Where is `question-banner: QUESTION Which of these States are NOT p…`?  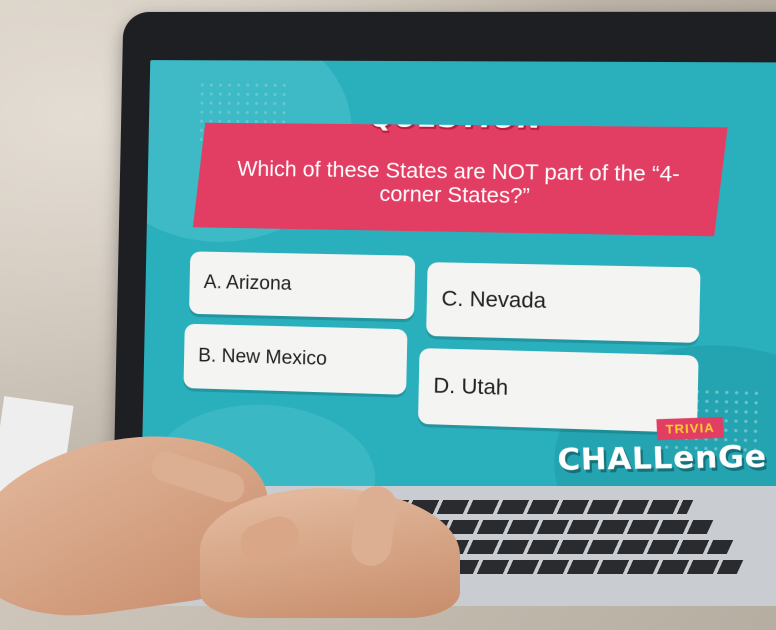 question-banner: QUESTION Which of these States are NOT p… is located at coordinates (460, 180).